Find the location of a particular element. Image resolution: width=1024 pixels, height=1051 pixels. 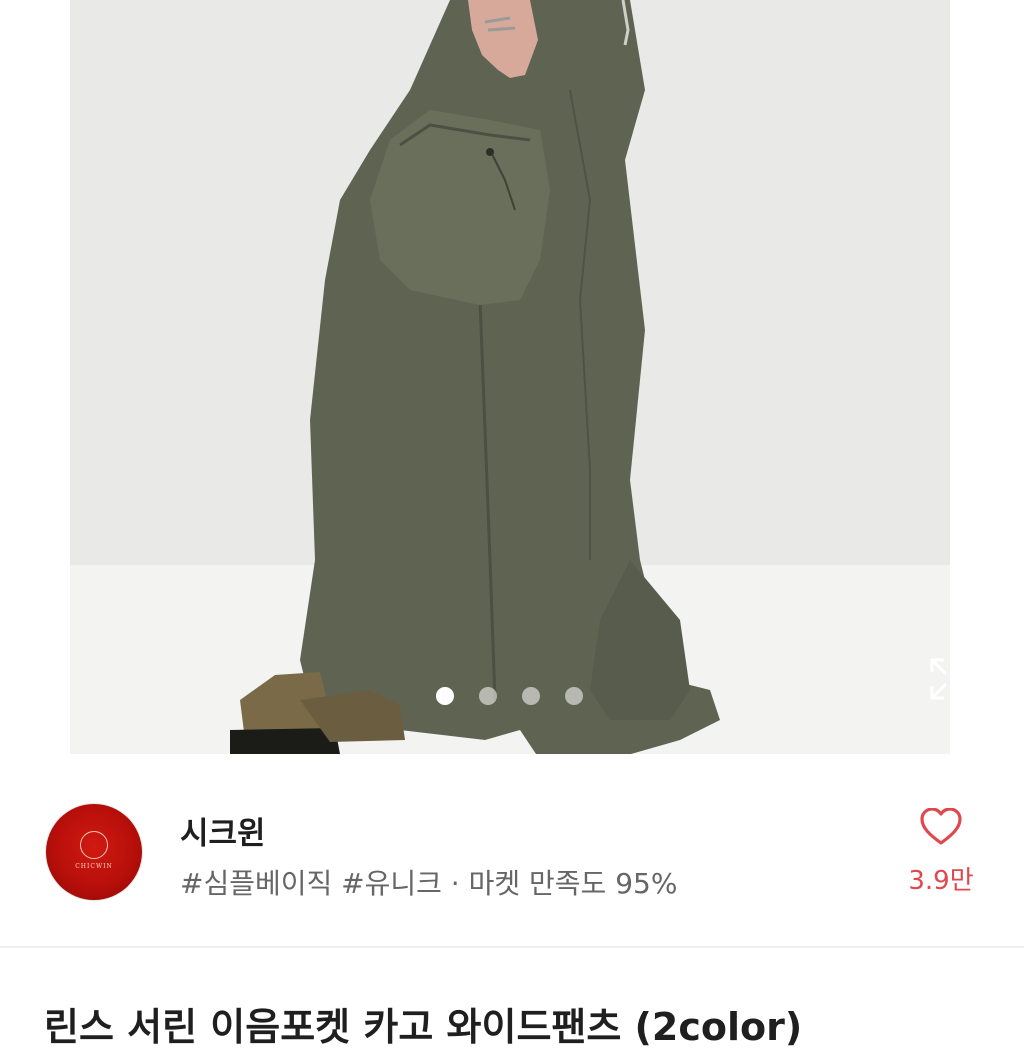

shop-logo-avatar: CHICWIN is located at coordinates (94, 852).